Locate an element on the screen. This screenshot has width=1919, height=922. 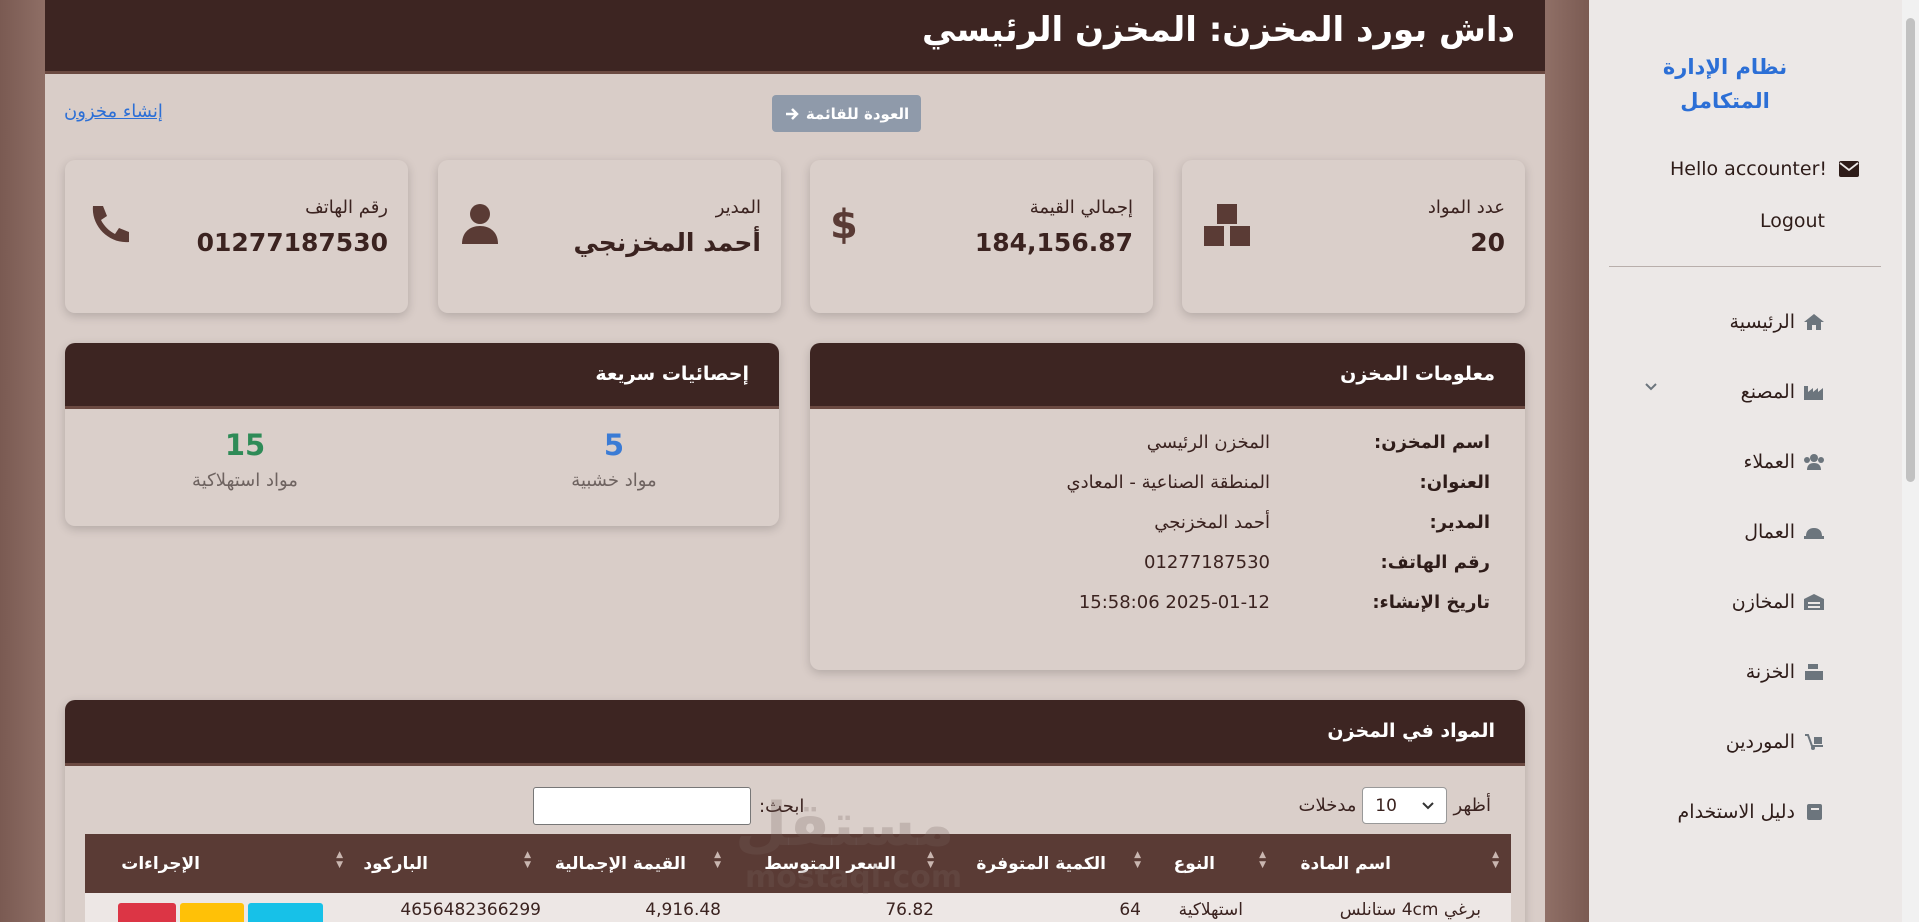
cash-register-icon is located at coordinates (1814, 672).